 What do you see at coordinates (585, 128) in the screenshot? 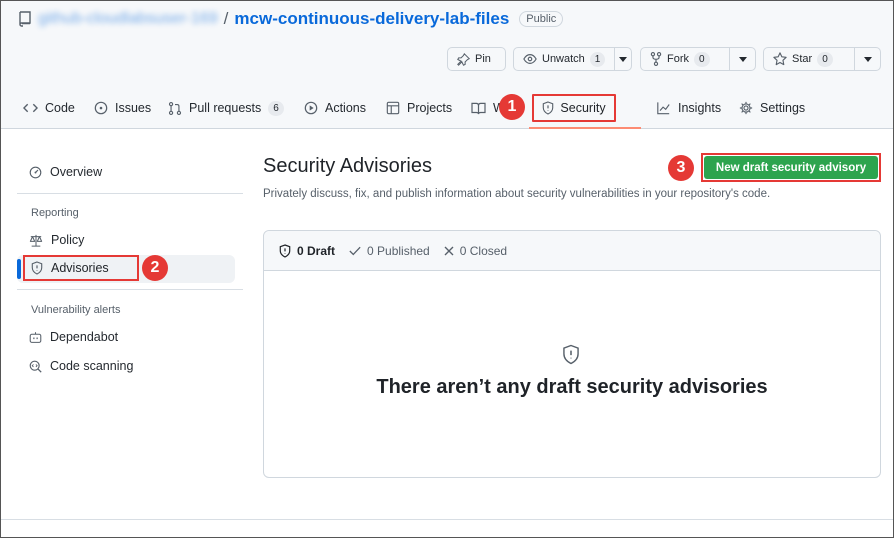
I see `selected-tab-underline` at bounding box center [585, 128].